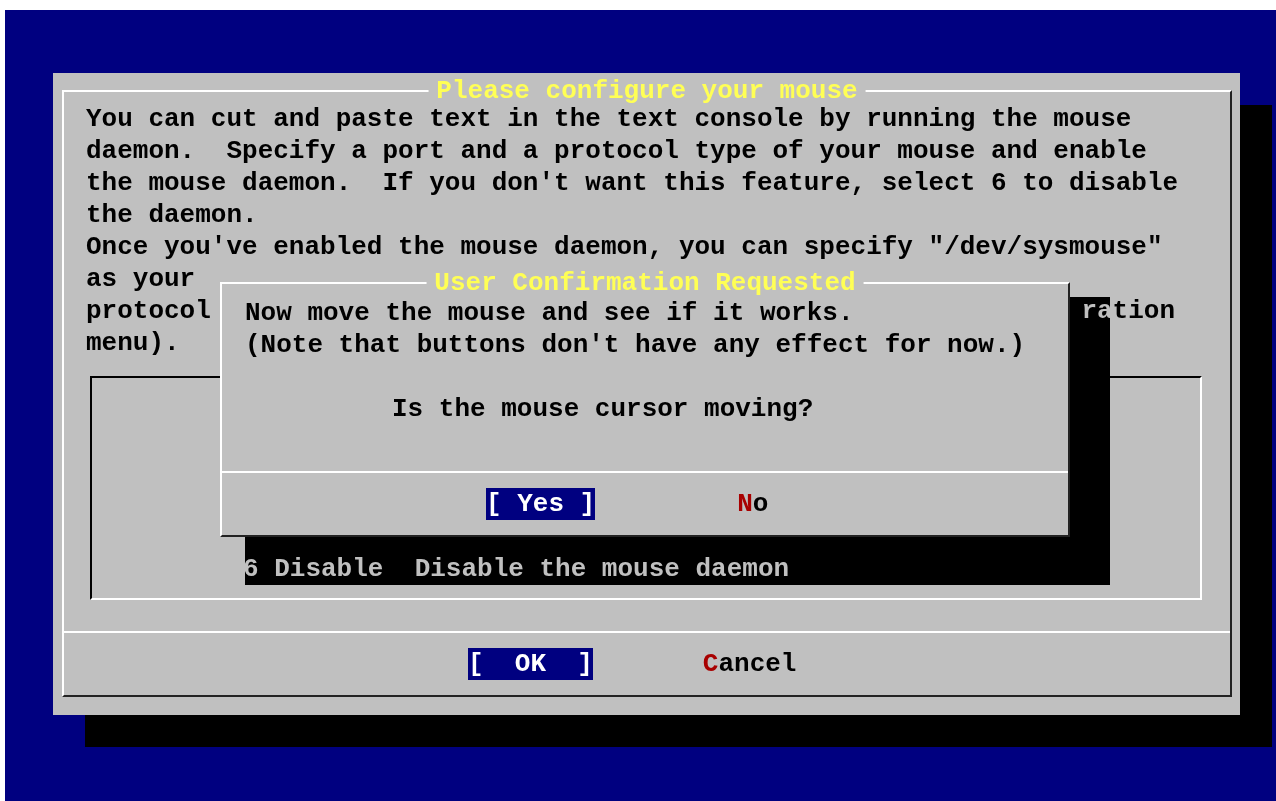  I want to click on dialog-button: No, so click(753, 504).